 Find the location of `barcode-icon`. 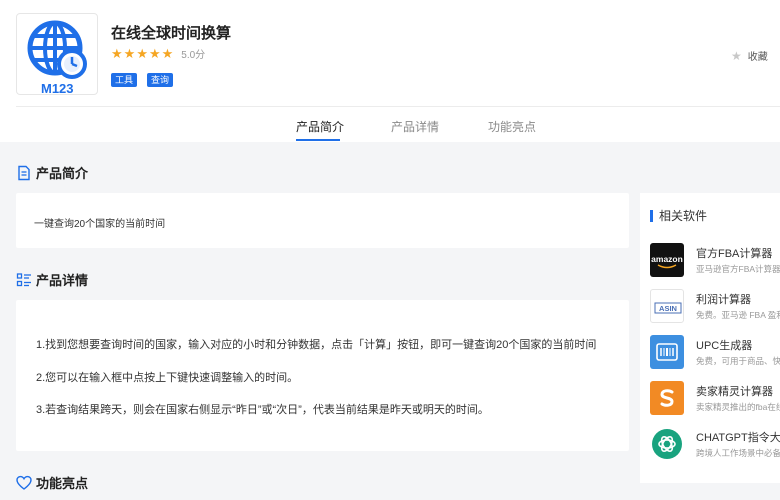

barcode-icon is located at coordinates (667, 352).